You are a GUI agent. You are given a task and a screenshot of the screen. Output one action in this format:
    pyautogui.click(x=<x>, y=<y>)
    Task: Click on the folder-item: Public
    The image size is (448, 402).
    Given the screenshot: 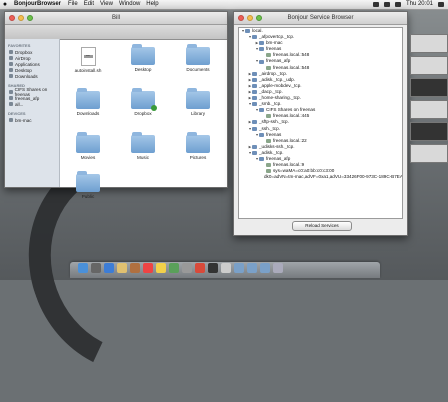 What is the action you would take?
    pyautogui.click(x=88, y=185)
    